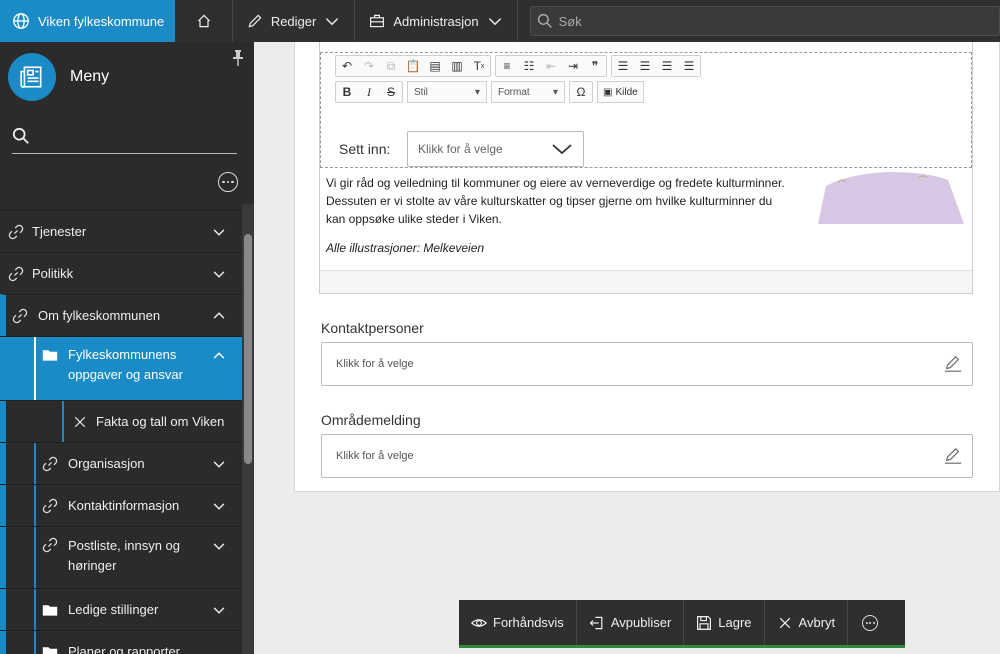 The image size is (1000, 654). Describe the element at coordinates (647, 456) in the screenshot. I see `area-field: Klikk for å velge` at that location.